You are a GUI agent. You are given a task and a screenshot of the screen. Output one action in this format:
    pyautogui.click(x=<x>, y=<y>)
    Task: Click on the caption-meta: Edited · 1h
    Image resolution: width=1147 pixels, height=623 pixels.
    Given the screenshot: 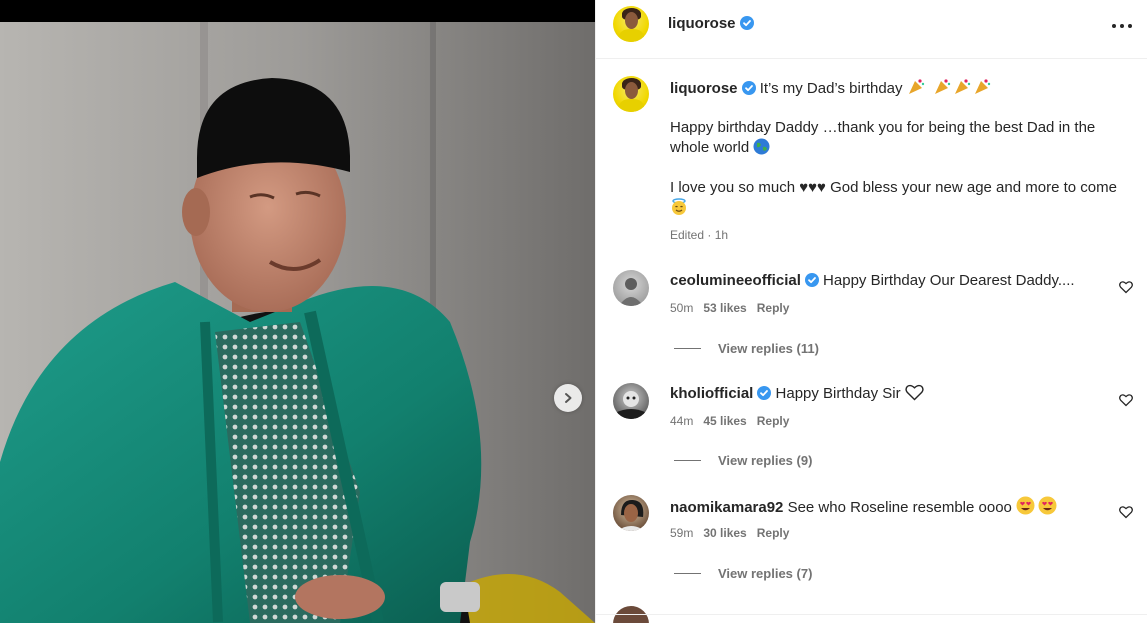 What is the action you would take?
    pyautogui.click(x=699, y=235)
    